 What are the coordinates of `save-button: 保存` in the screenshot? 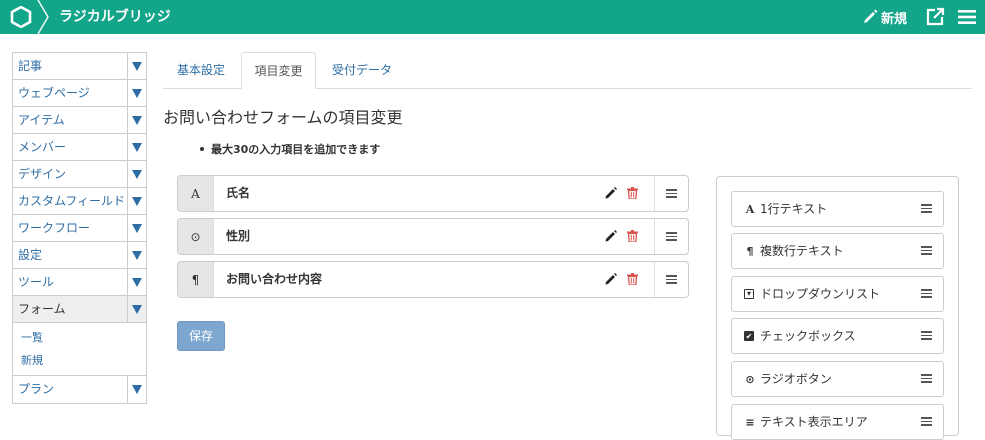 It's located at (201, 336).